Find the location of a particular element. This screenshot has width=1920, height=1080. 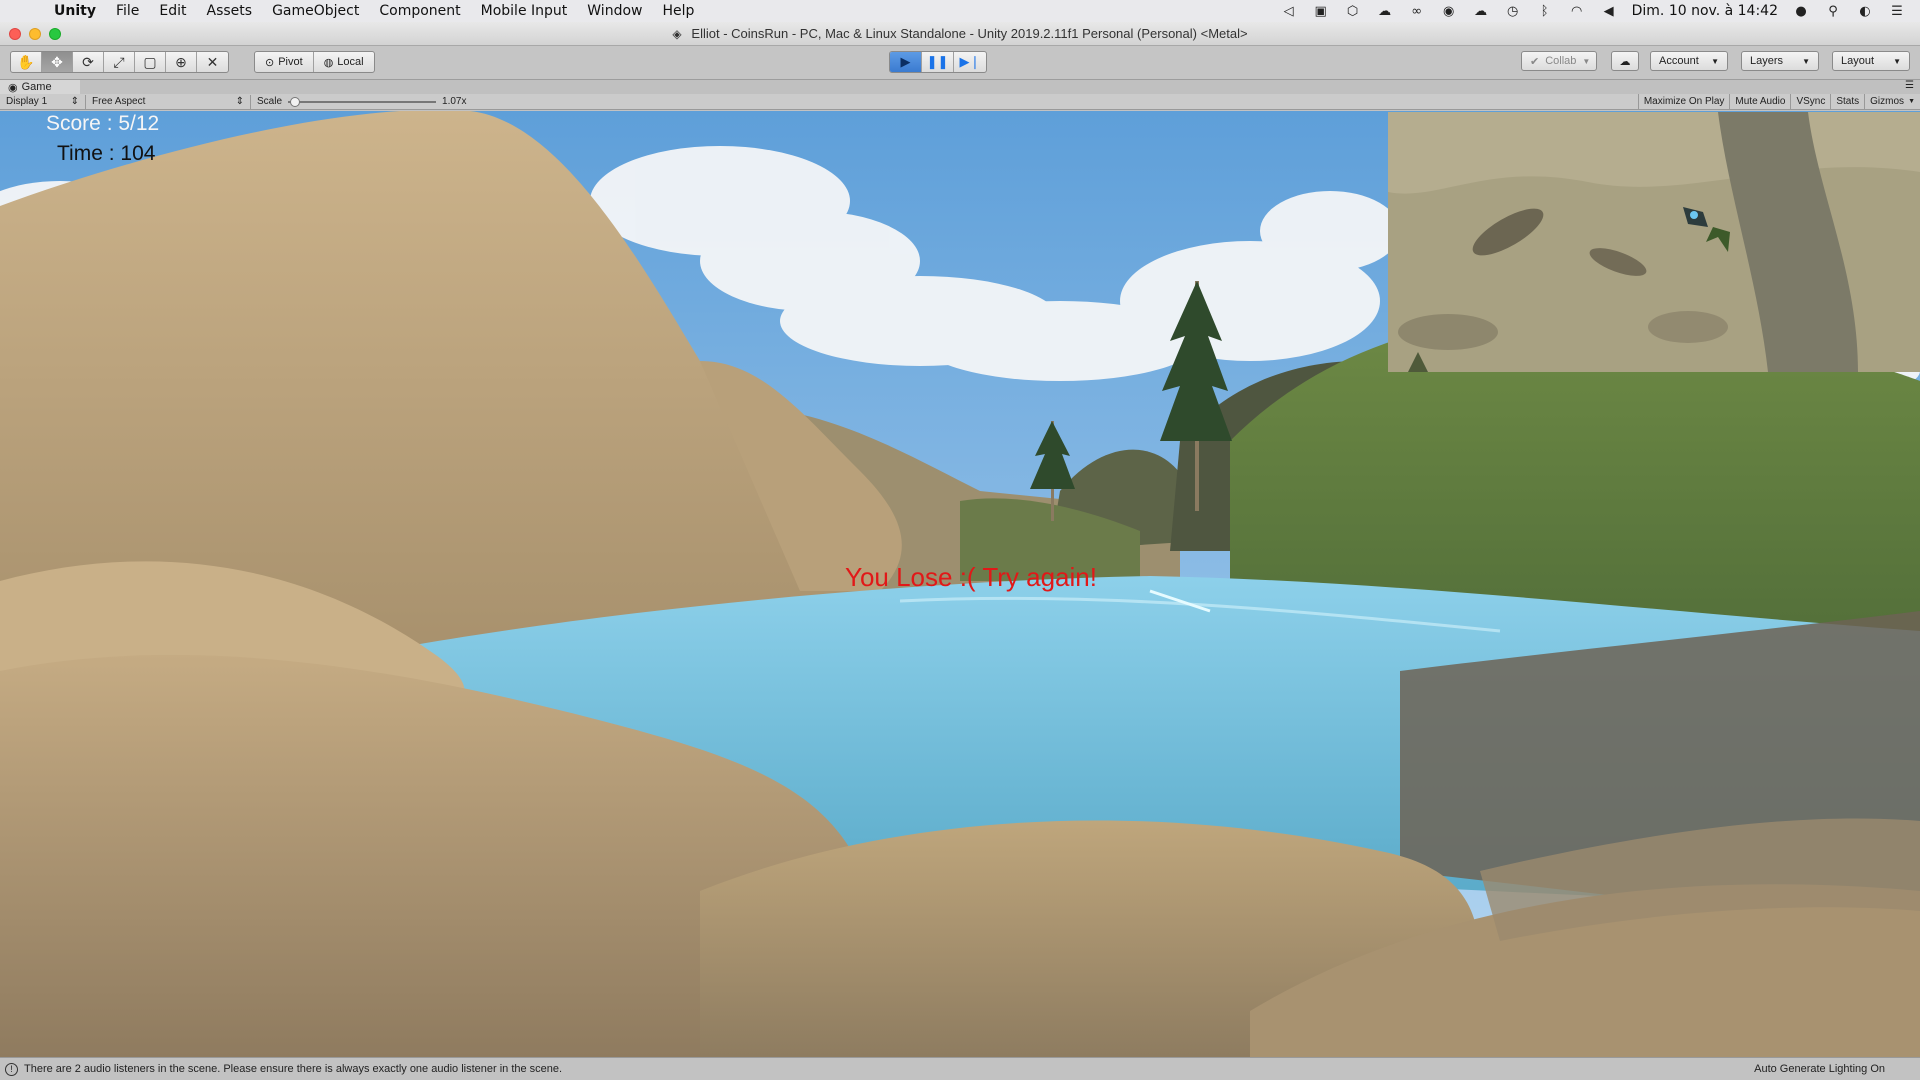

scale-label: Scale is located at coordinates (270, 101).